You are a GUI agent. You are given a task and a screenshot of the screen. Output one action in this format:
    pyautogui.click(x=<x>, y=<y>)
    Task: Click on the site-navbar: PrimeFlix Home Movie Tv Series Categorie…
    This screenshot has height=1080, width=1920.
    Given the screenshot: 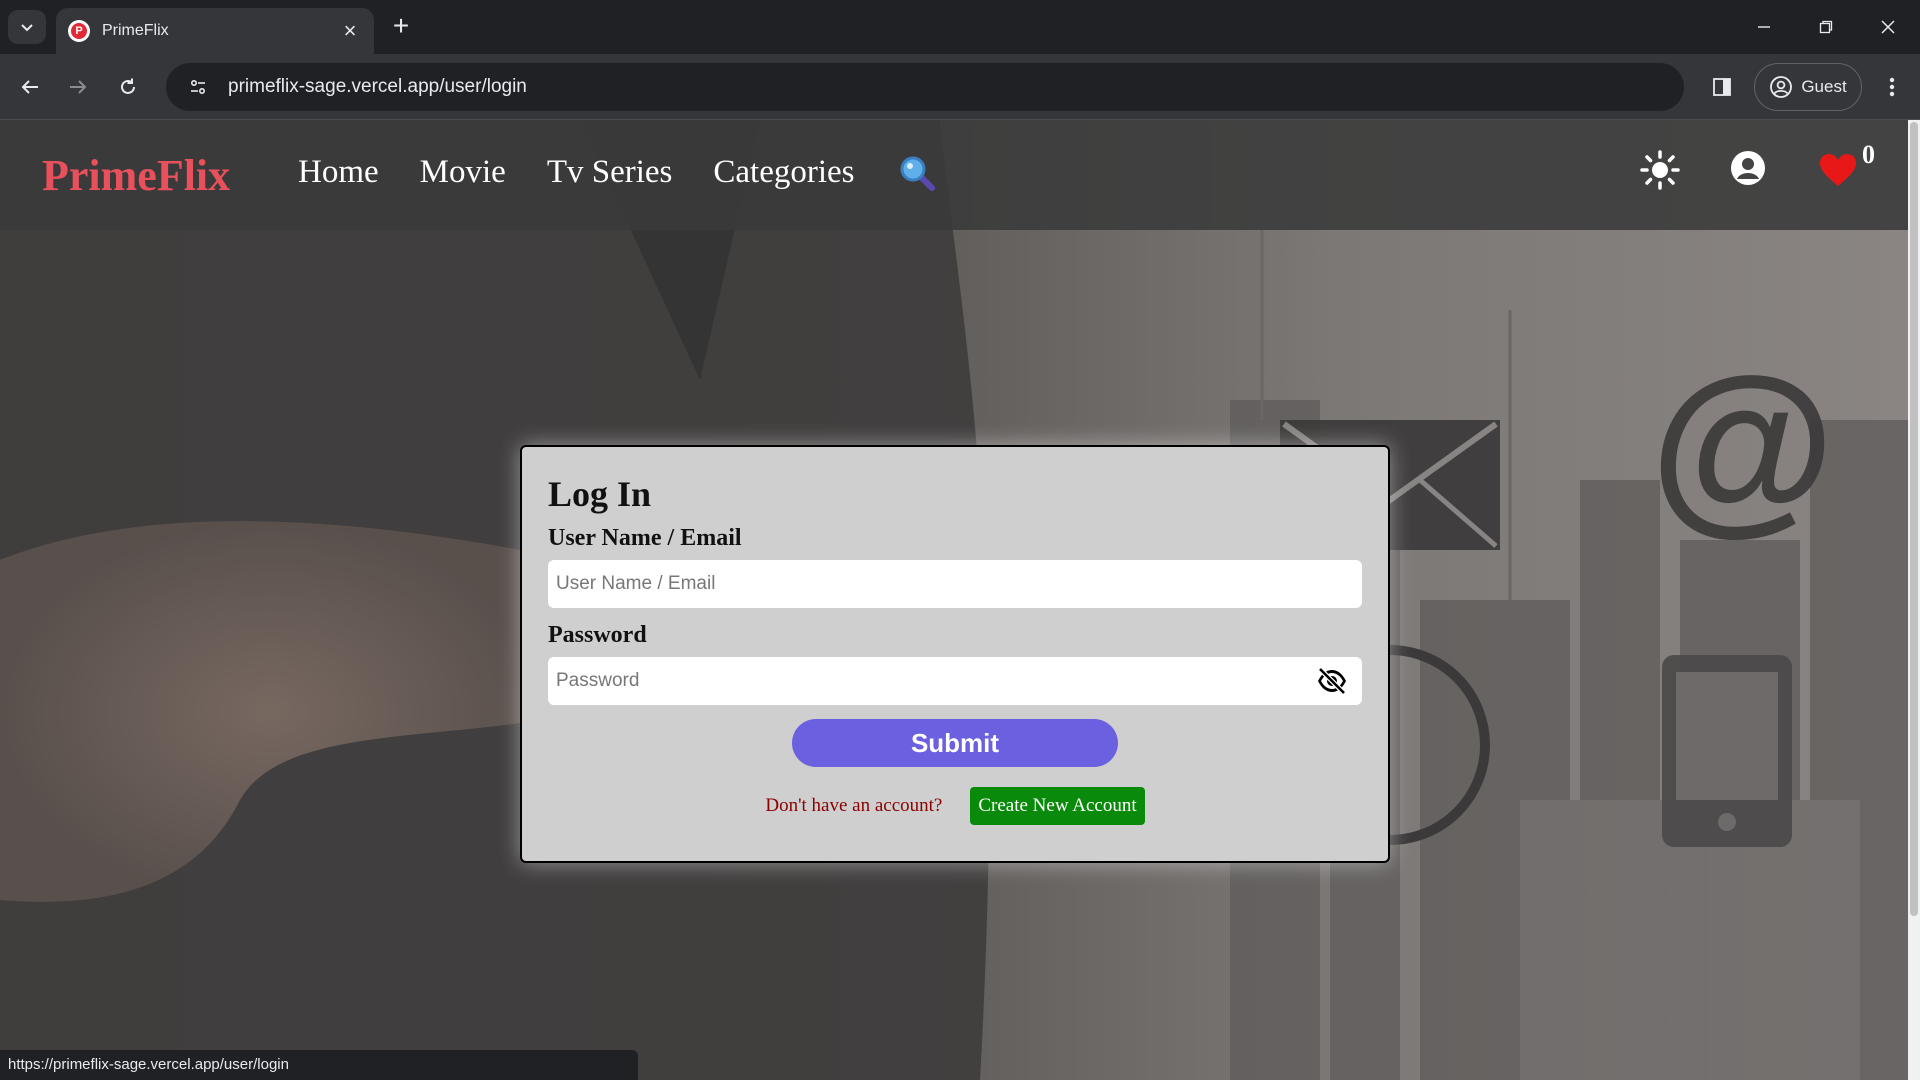 What is the action you would take?
    pyautogui.click(x=954, y=175)
    